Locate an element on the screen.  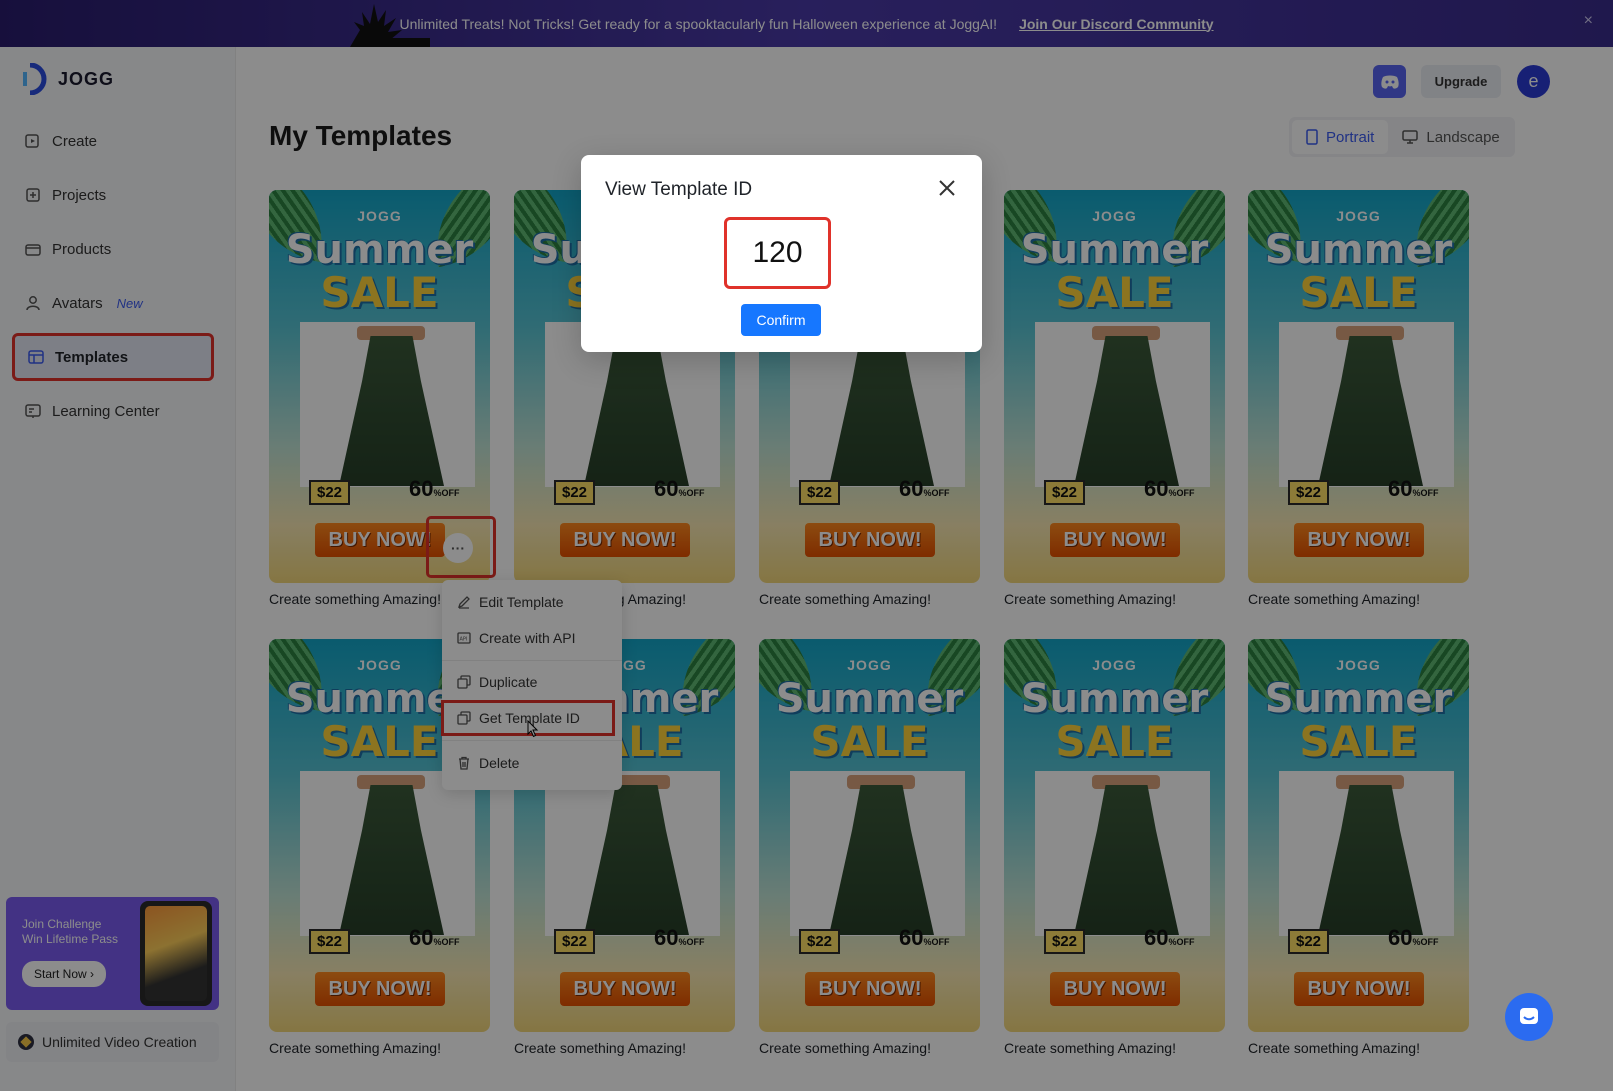
close-icon is located at coordinates (947, 188).